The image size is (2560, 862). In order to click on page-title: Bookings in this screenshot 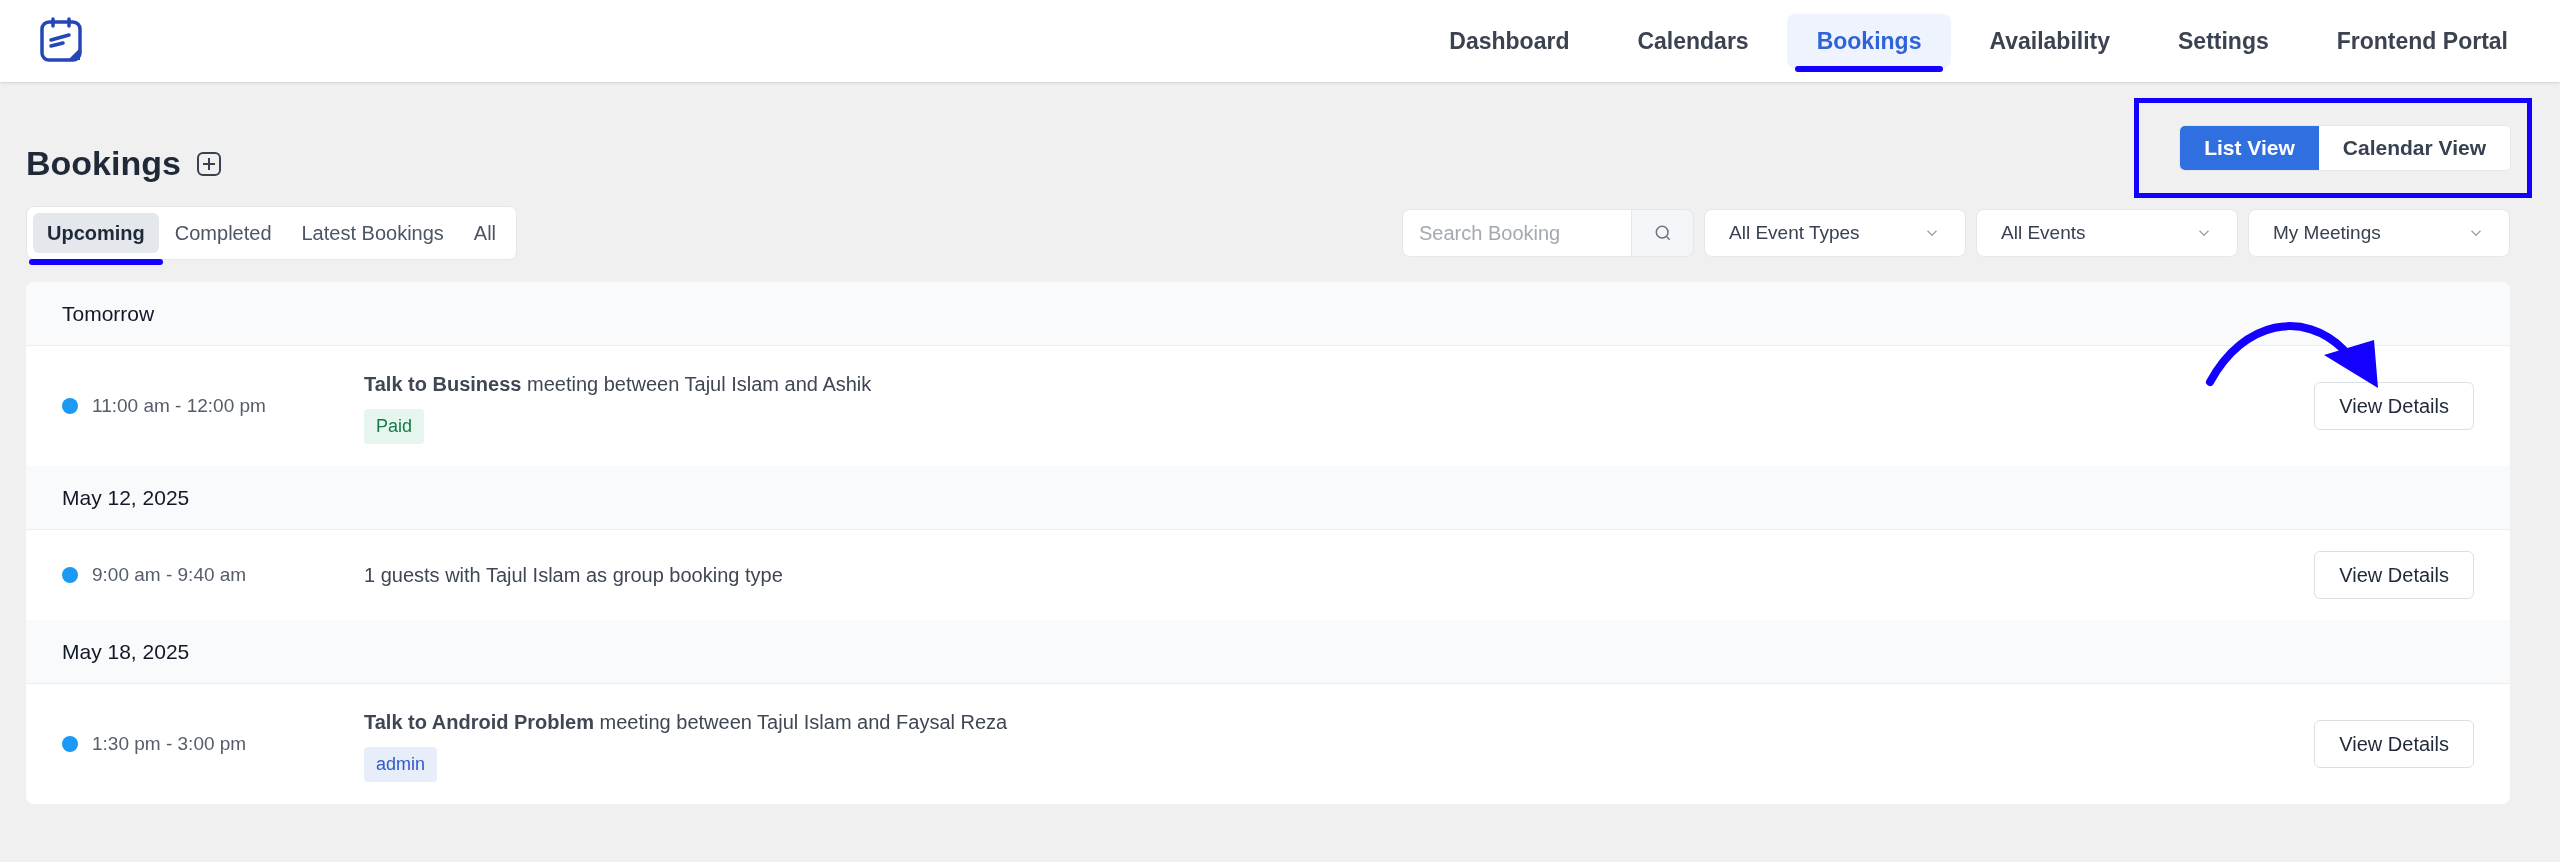, I will do `click(103, 163)`.